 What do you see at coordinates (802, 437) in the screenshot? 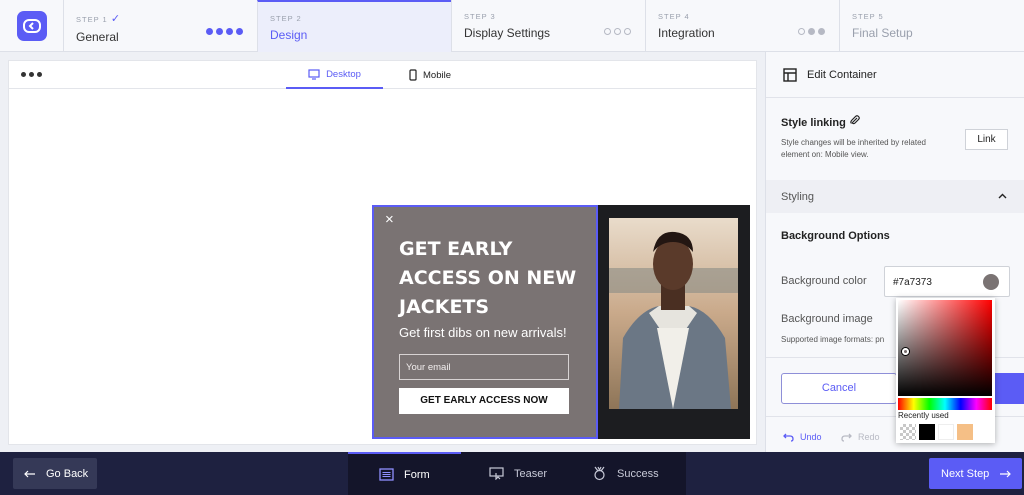
I see `undo-button: Undo` at bounding box center [802, 437].